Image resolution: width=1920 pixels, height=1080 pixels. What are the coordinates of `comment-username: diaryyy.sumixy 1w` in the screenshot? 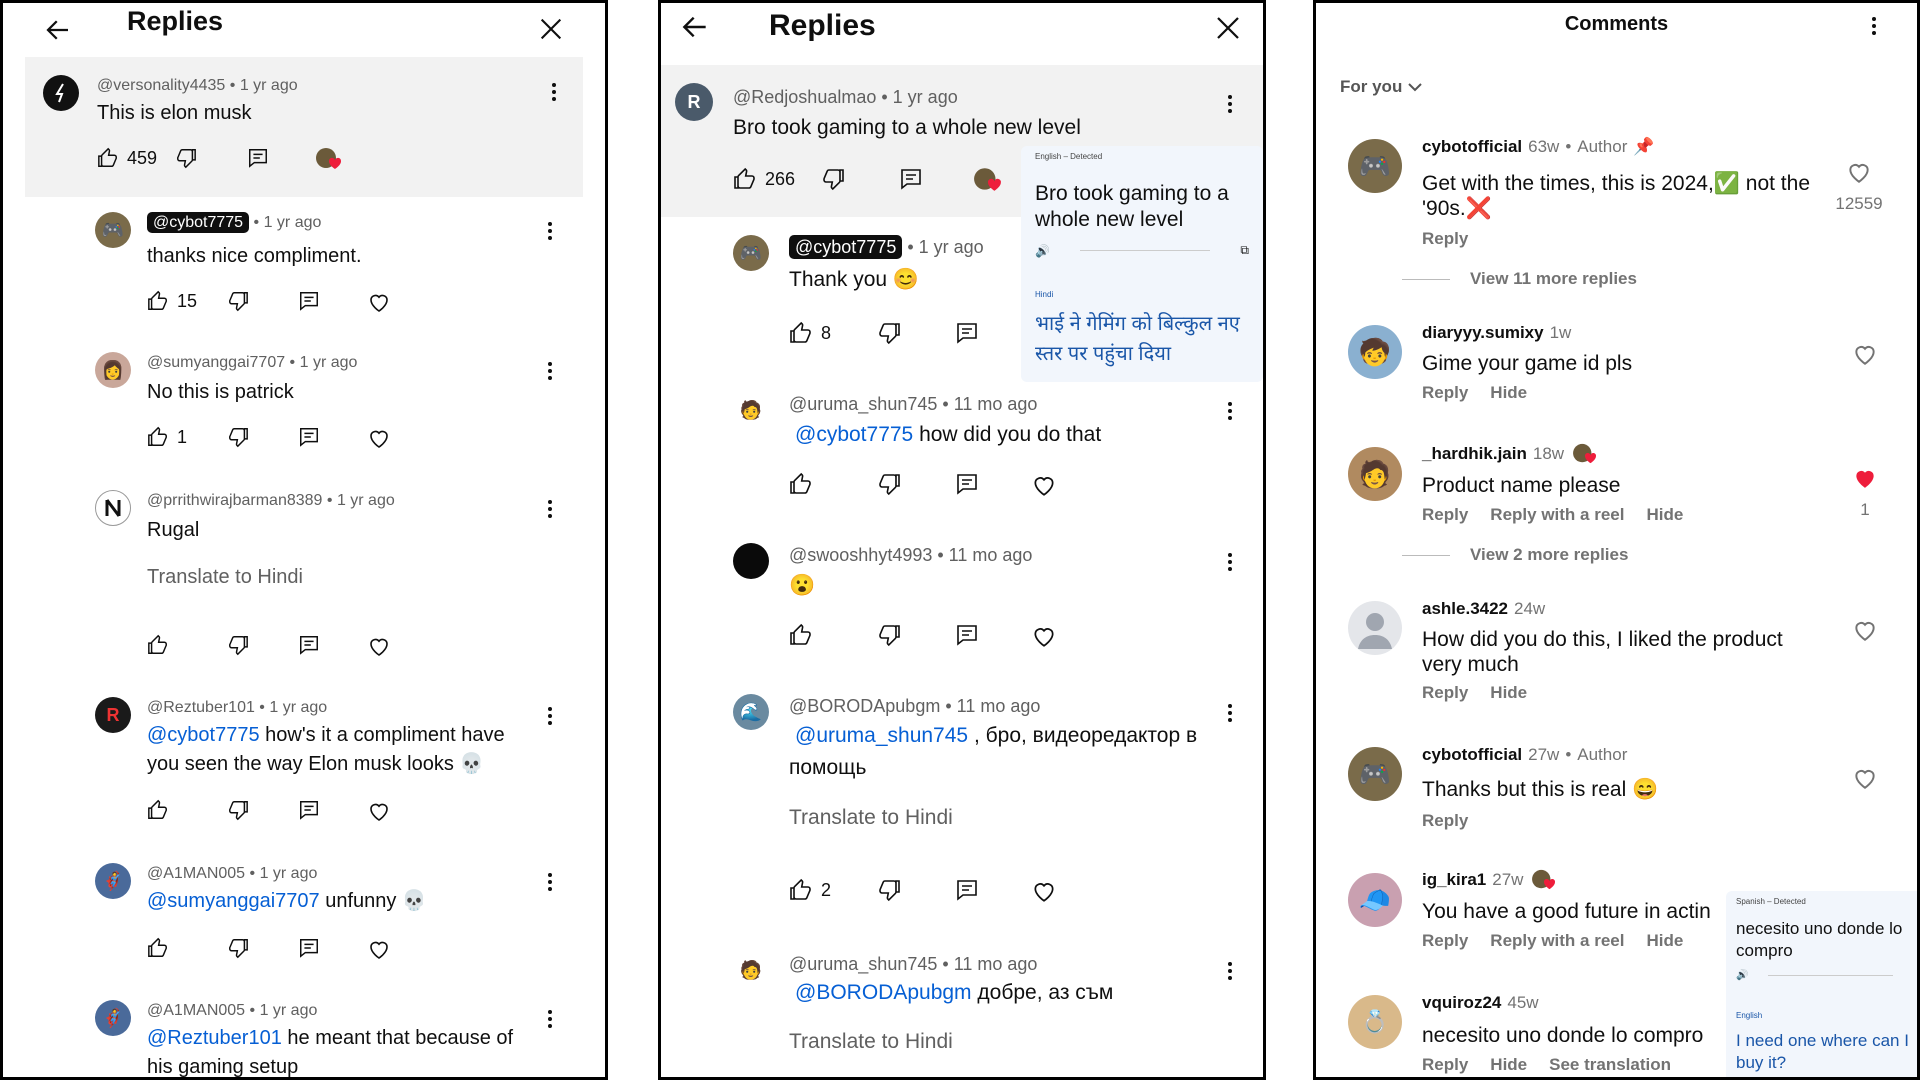 It's located at (1496, 333).